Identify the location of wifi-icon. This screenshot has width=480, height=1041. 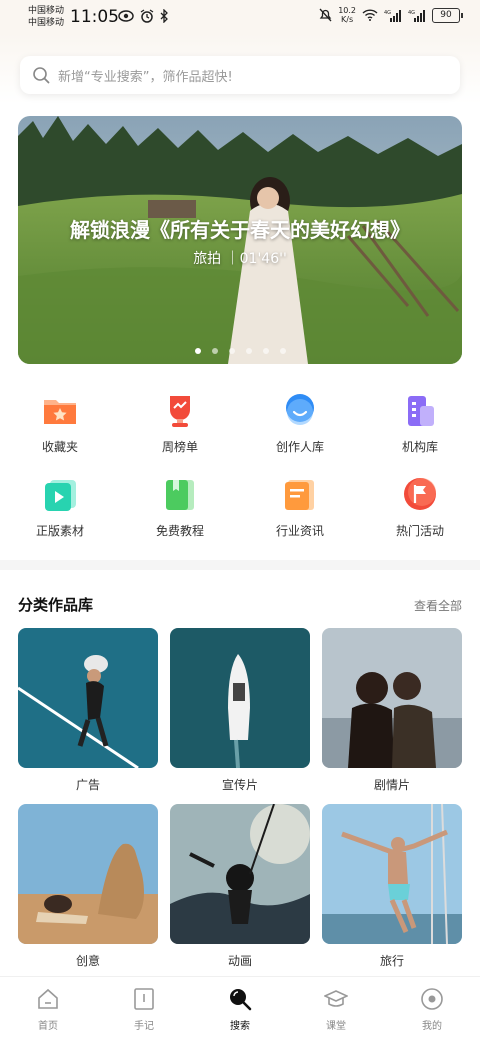
(370, 15).